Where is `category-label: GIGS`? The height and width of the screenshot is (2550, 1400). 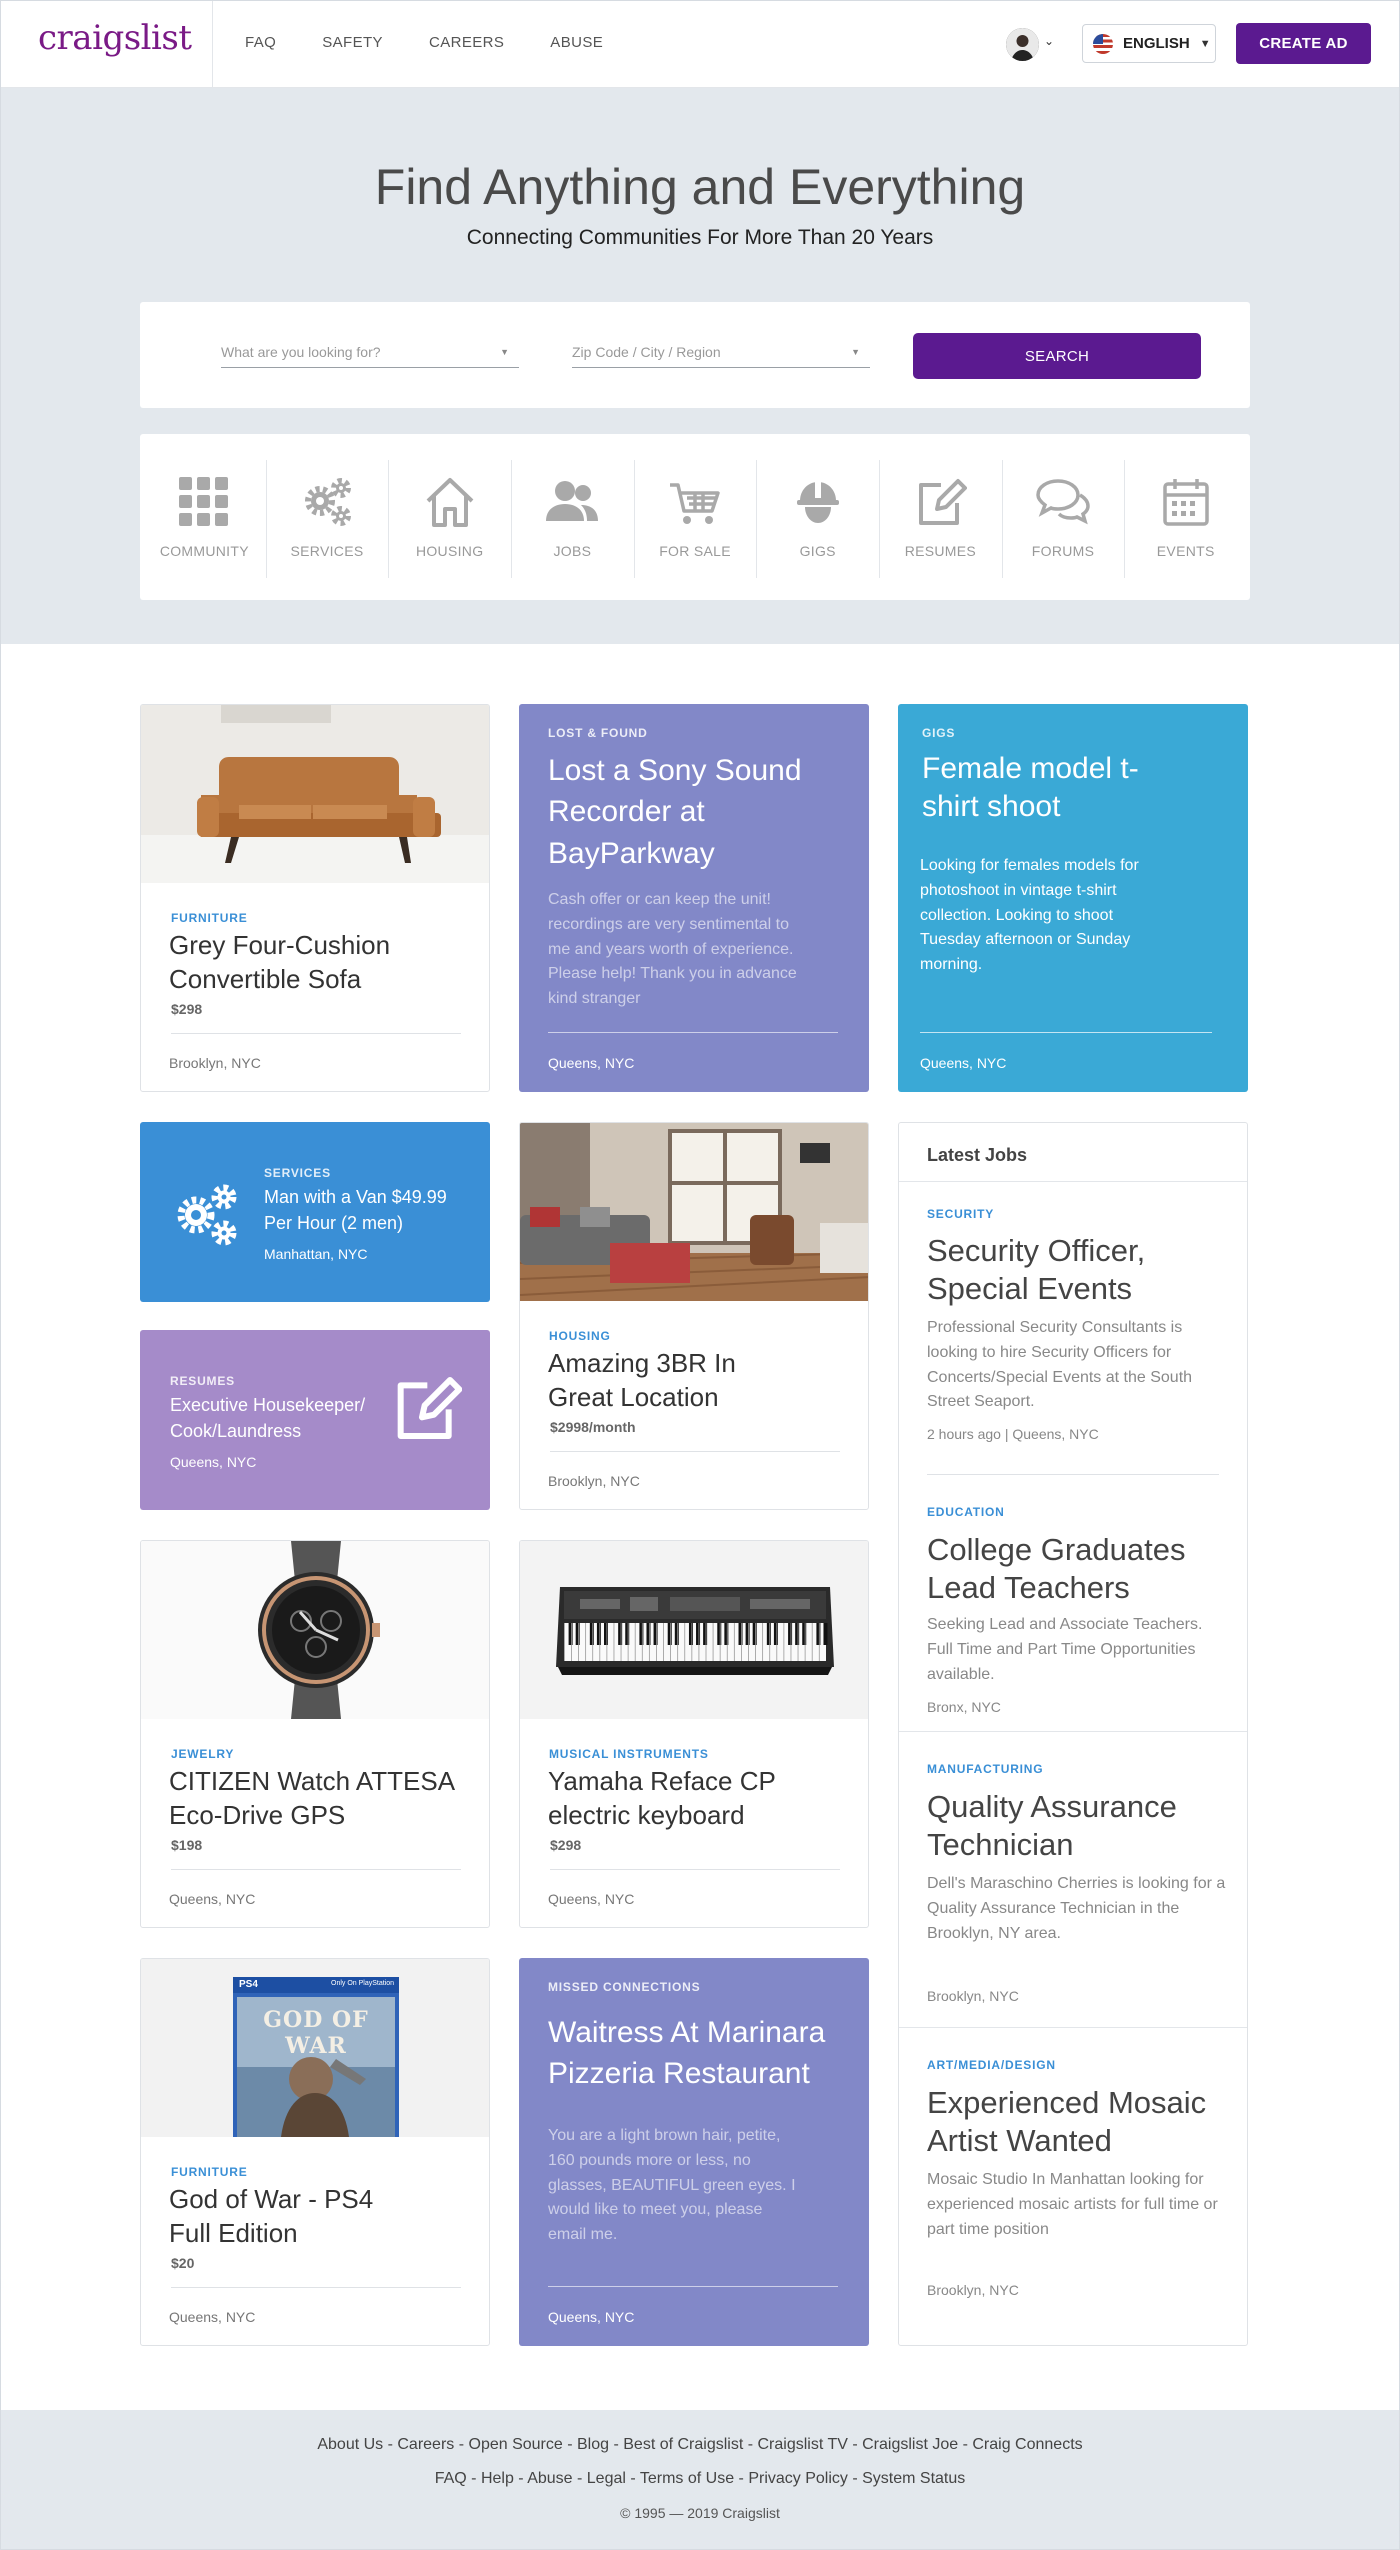 category-label: GIGS is located at coordinates (817, 551).